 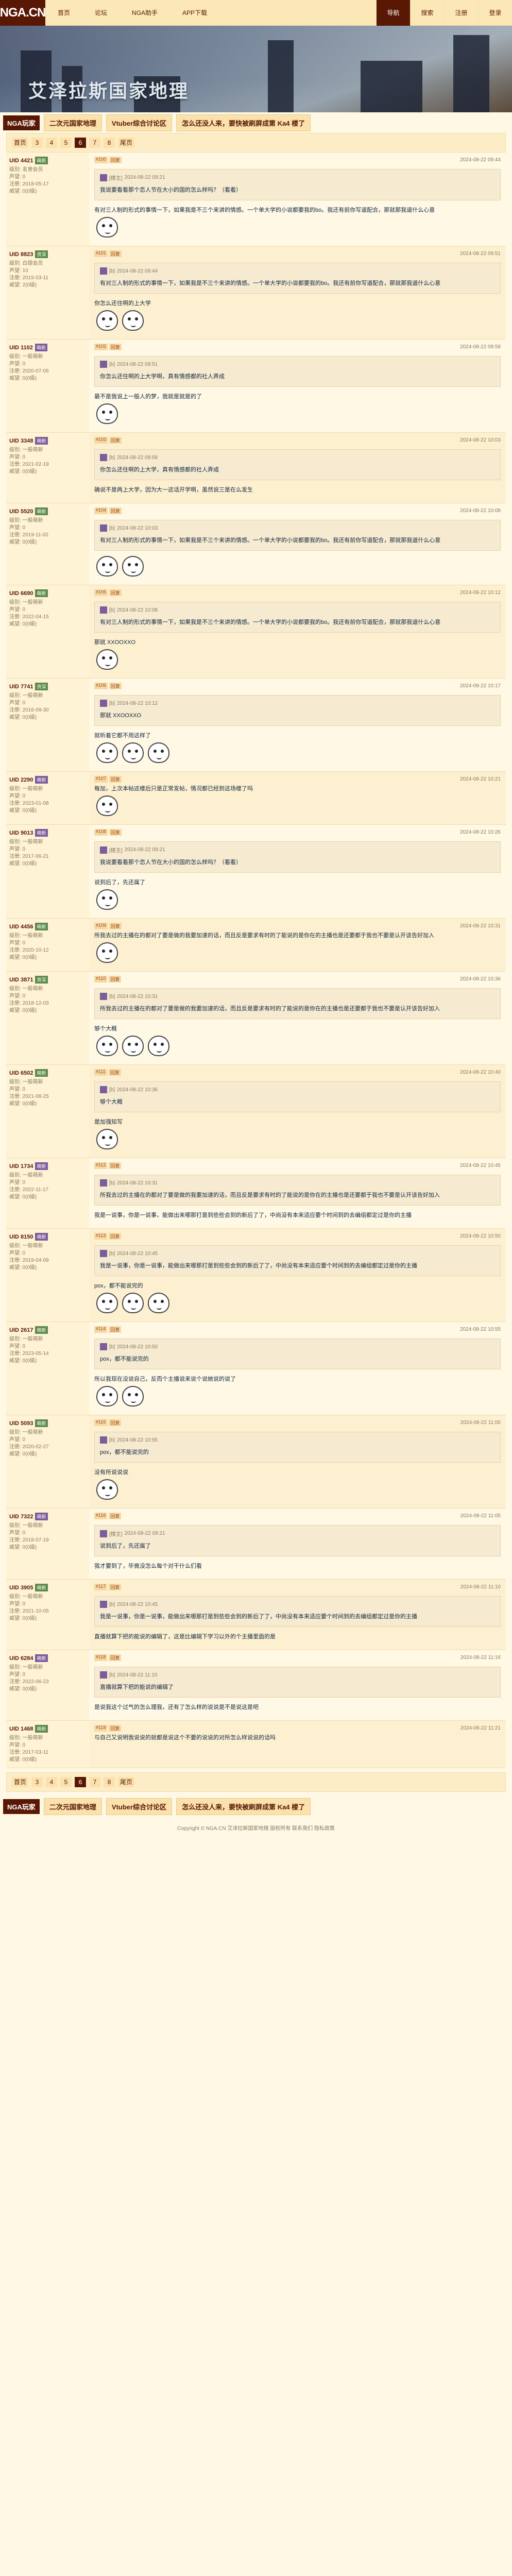 What do you see at coordinates (48, 686) in the screenshot?
I see `author-name: UID 7741 资深` at bounding box center [48, 686].